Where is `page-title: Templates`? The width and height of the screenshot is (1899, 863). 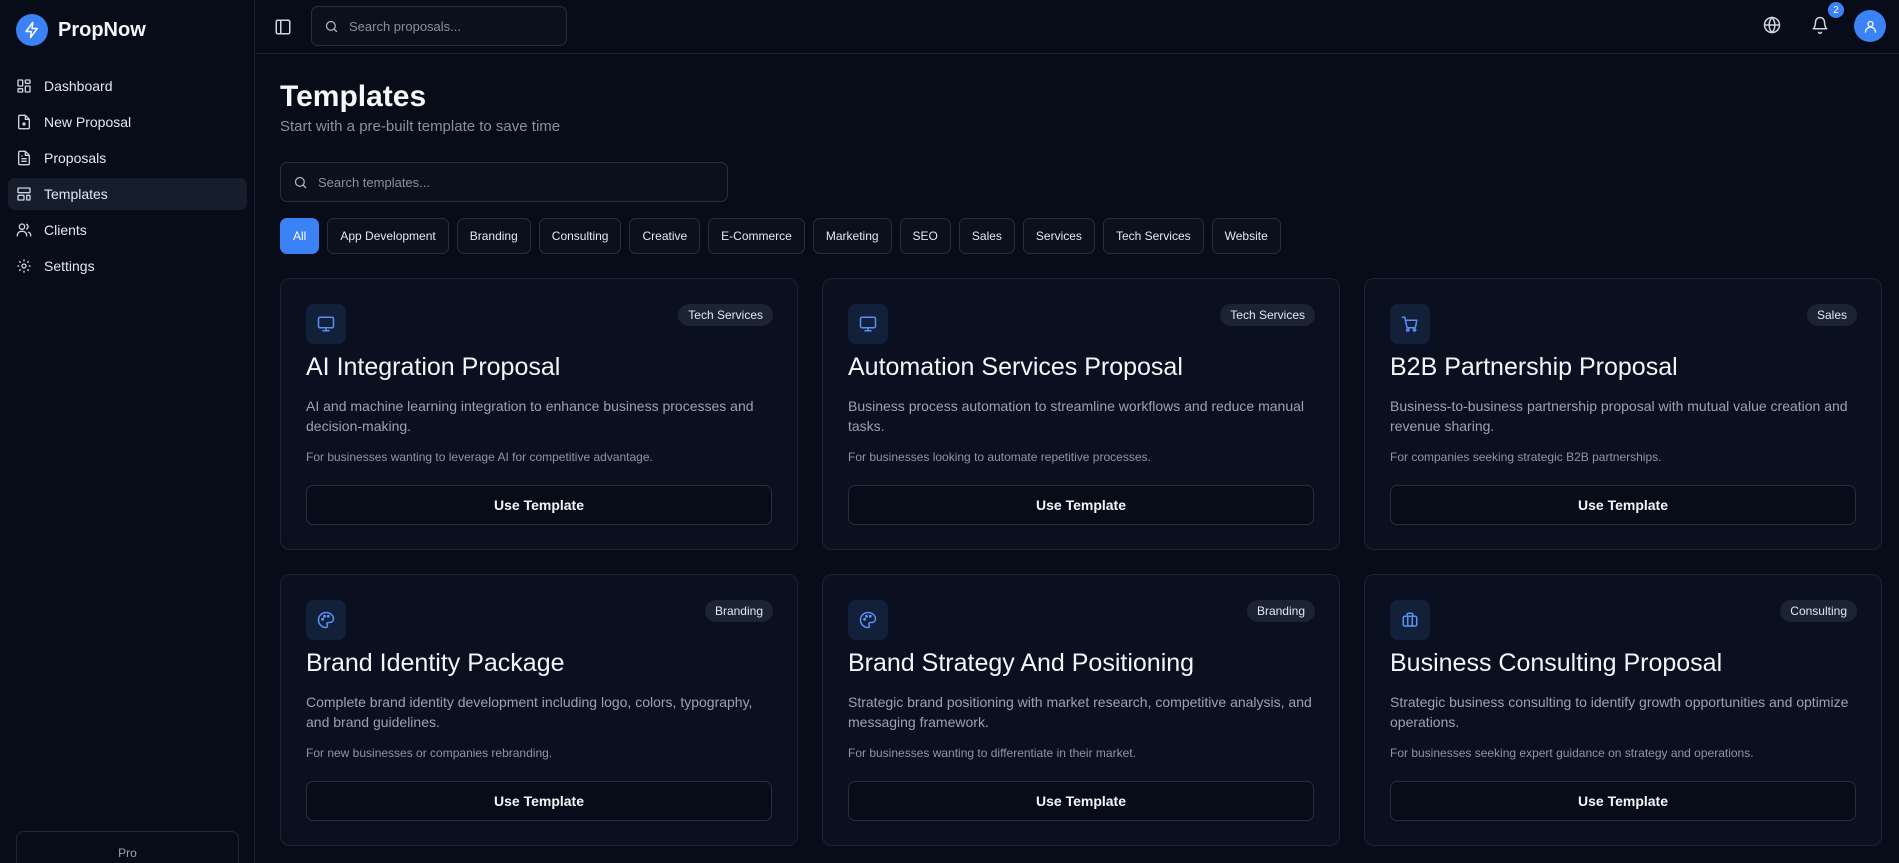
page-title: Templates is located at coordinates (353, 96).